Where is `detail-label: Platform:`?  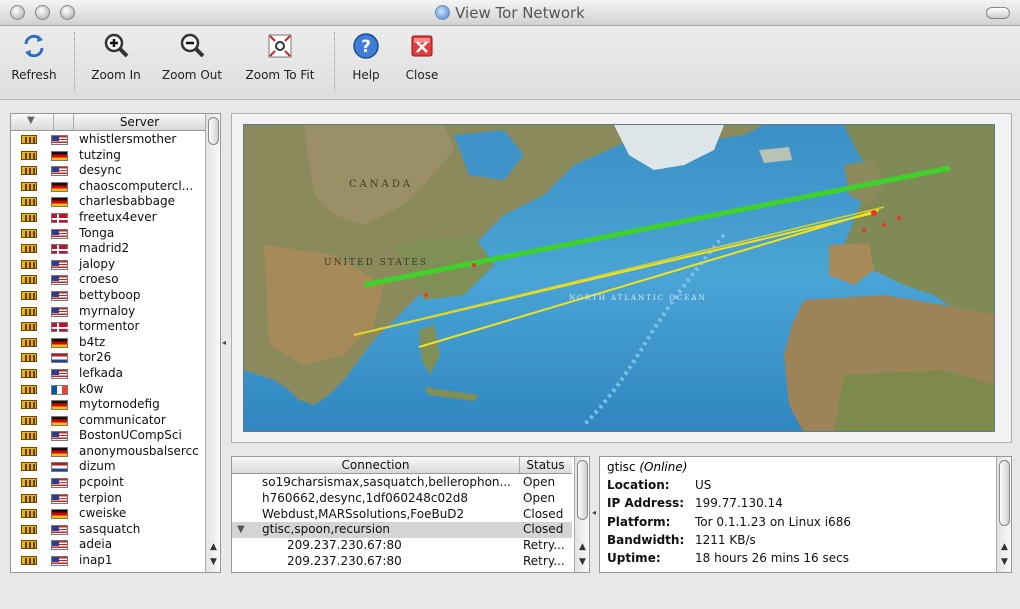
detail-label: Platform: is located at coordinates (639, 521).